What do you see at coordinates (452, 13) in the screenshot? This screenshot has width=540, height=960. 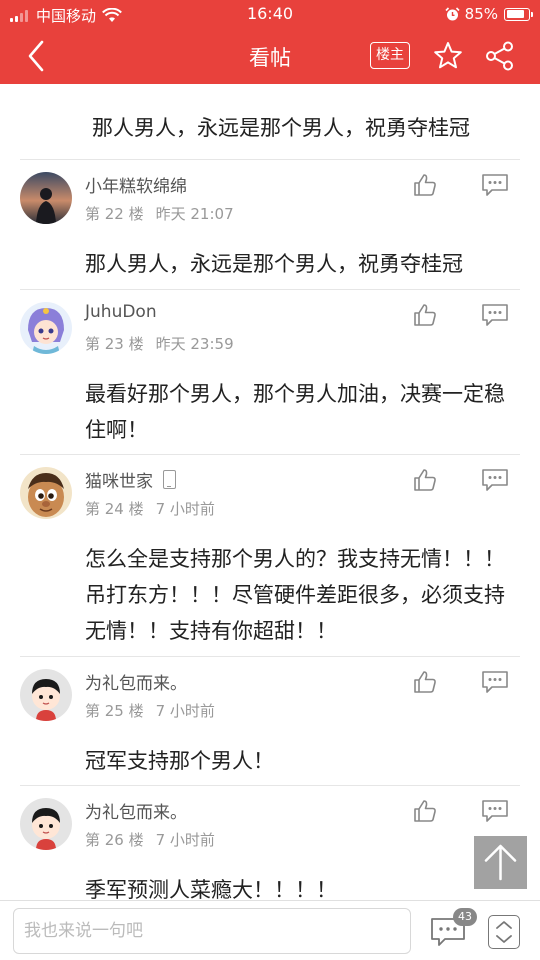 I see `alarm-icon` at bounding box center [452, 13].